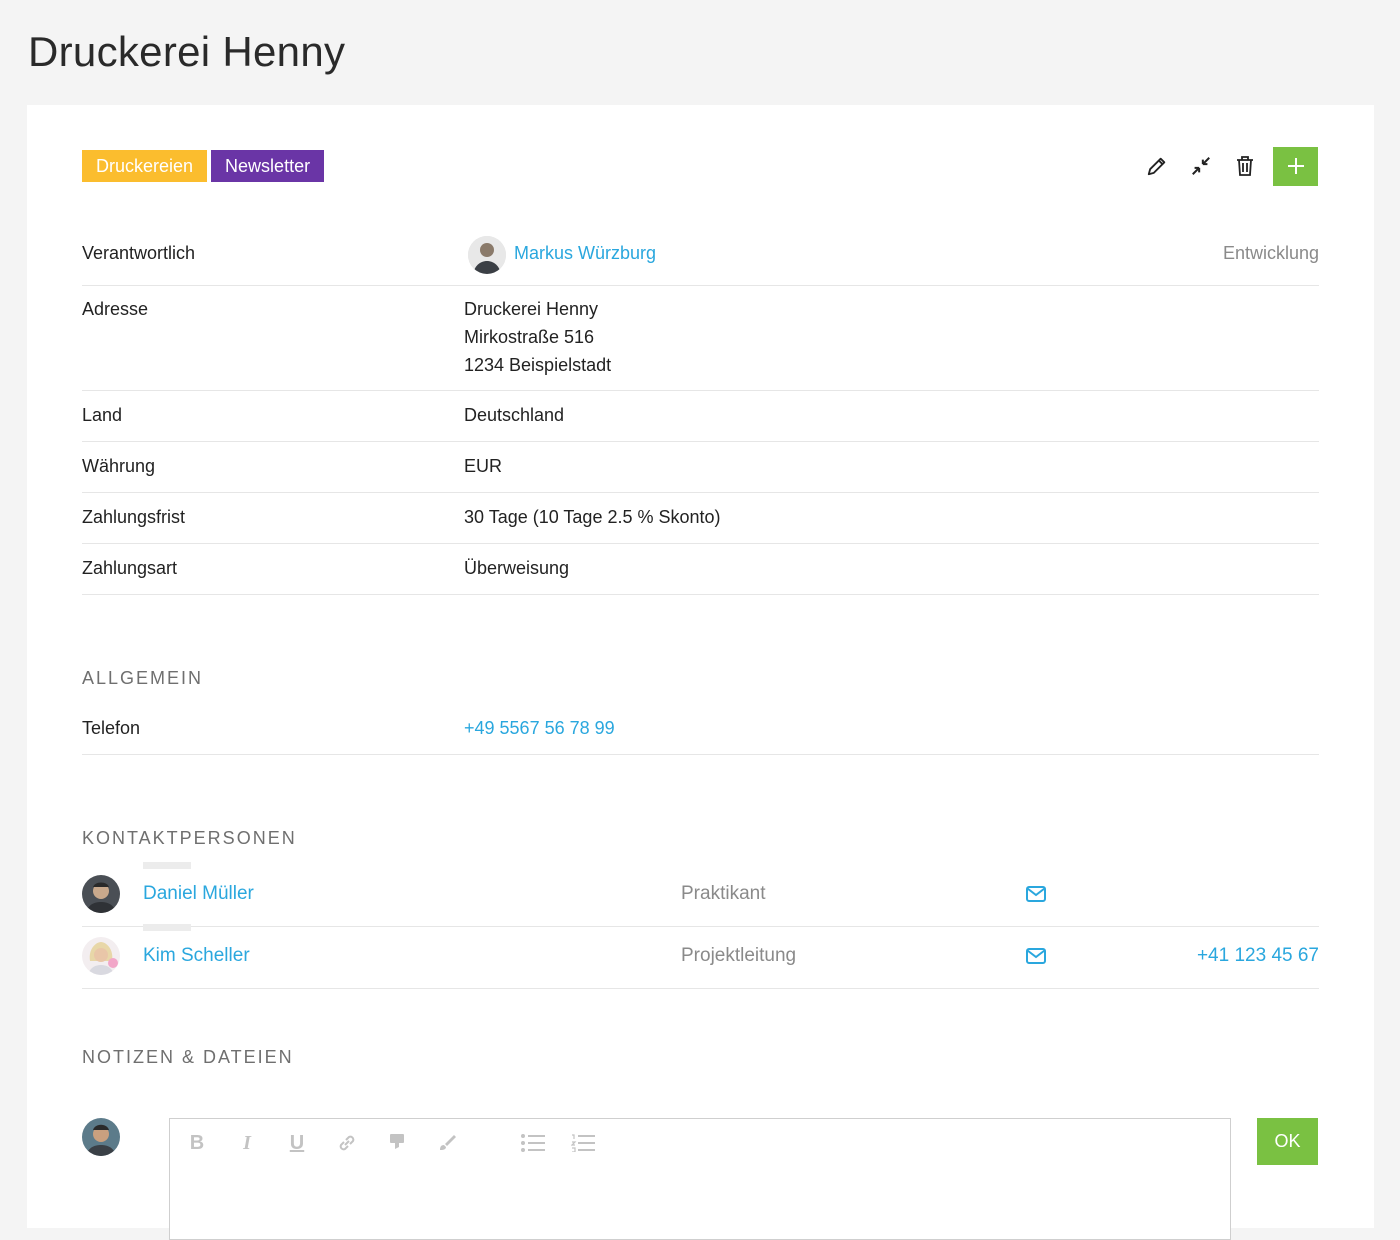  Describe the element at coordinates (585, 253) in the screenshot. I see `responsible-name-link: Markus Würzburg` at that location.